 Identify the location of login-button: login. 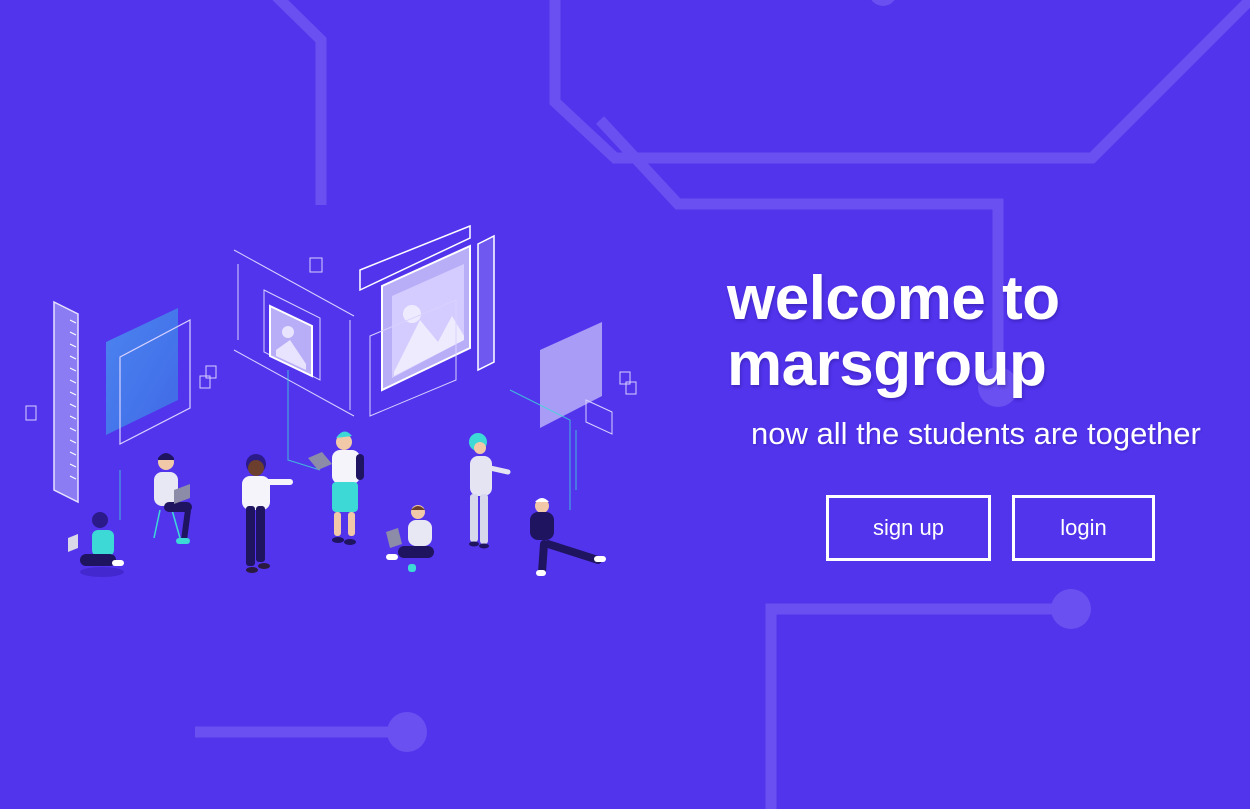
(1083, 528).